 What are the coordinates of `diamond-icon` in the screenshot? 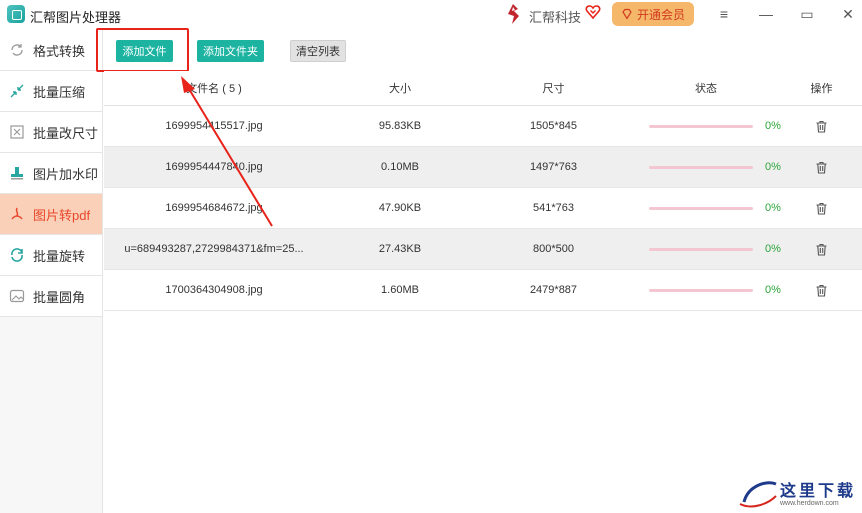 It's located at (627, 14).